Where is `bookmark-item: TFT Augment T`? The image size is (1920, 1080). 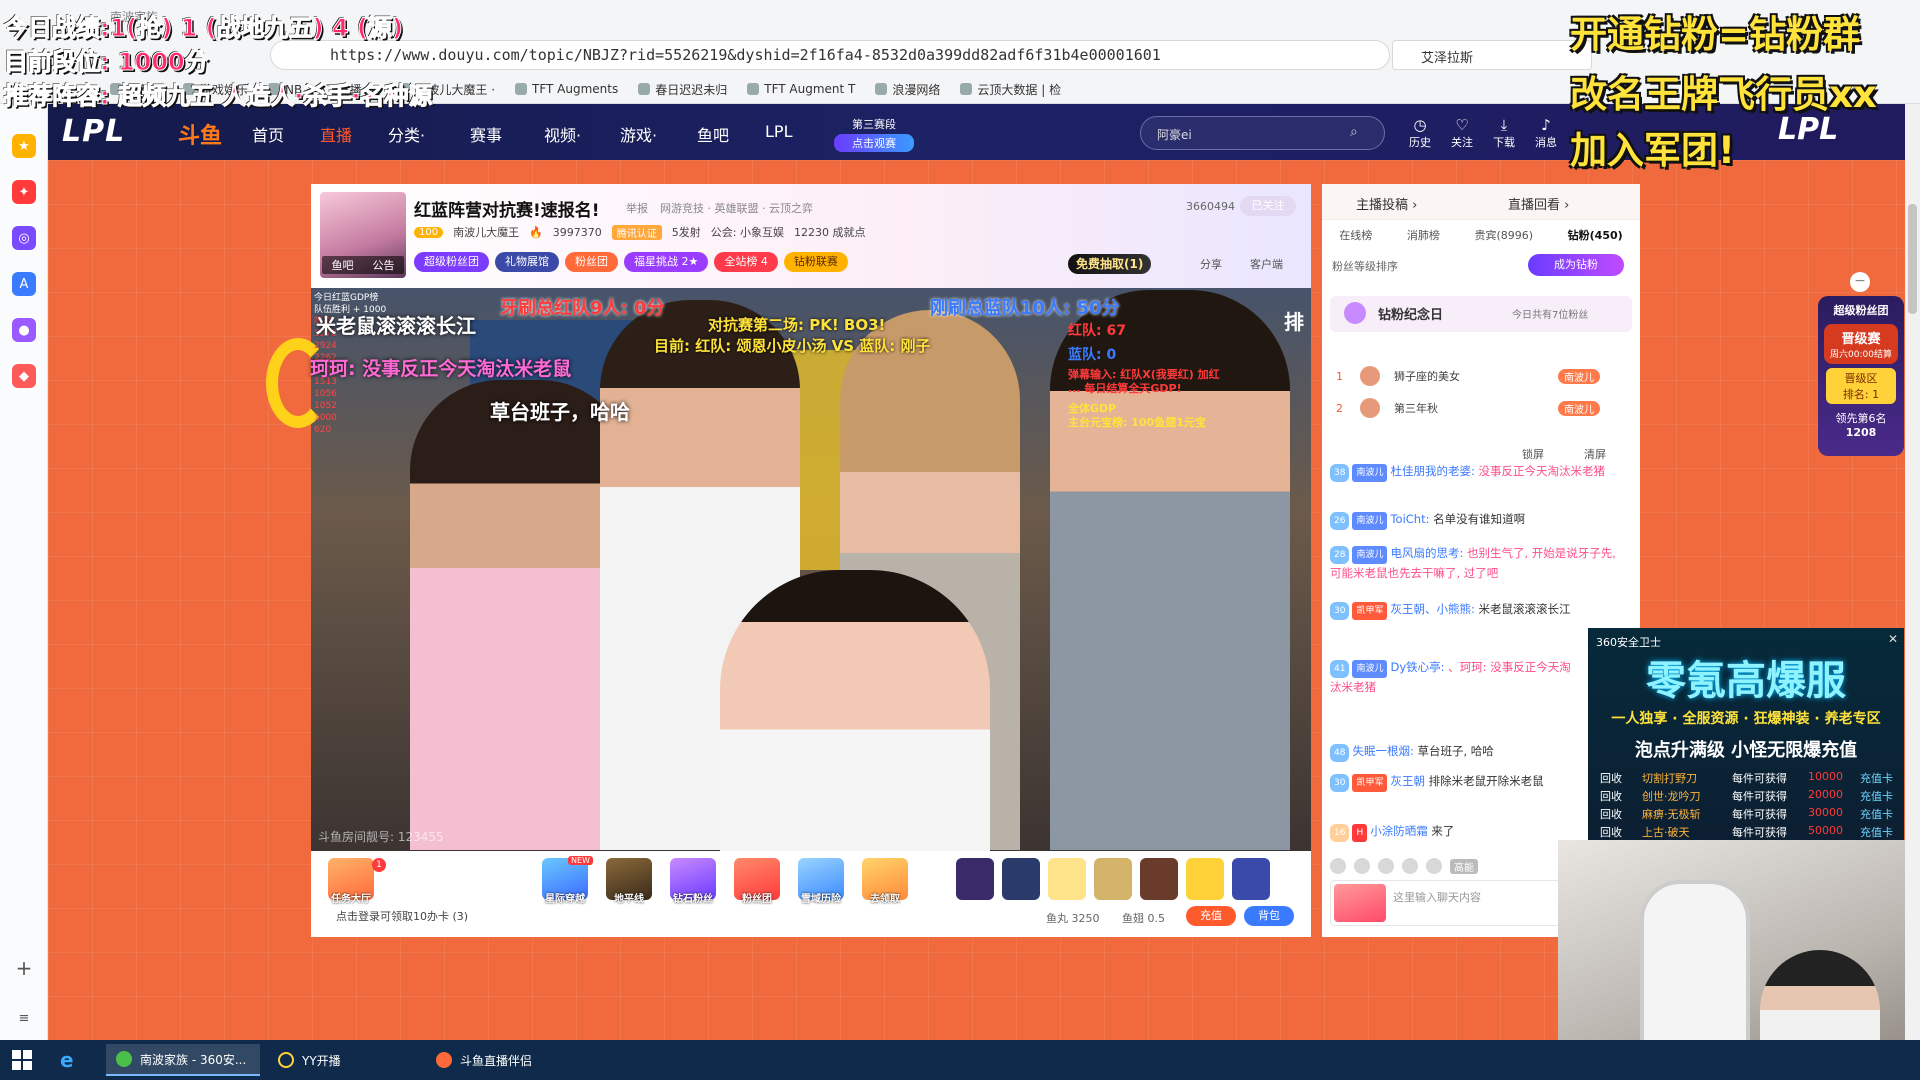
bookmark-item: TFT Augment T is located at coordinates (801, 89).